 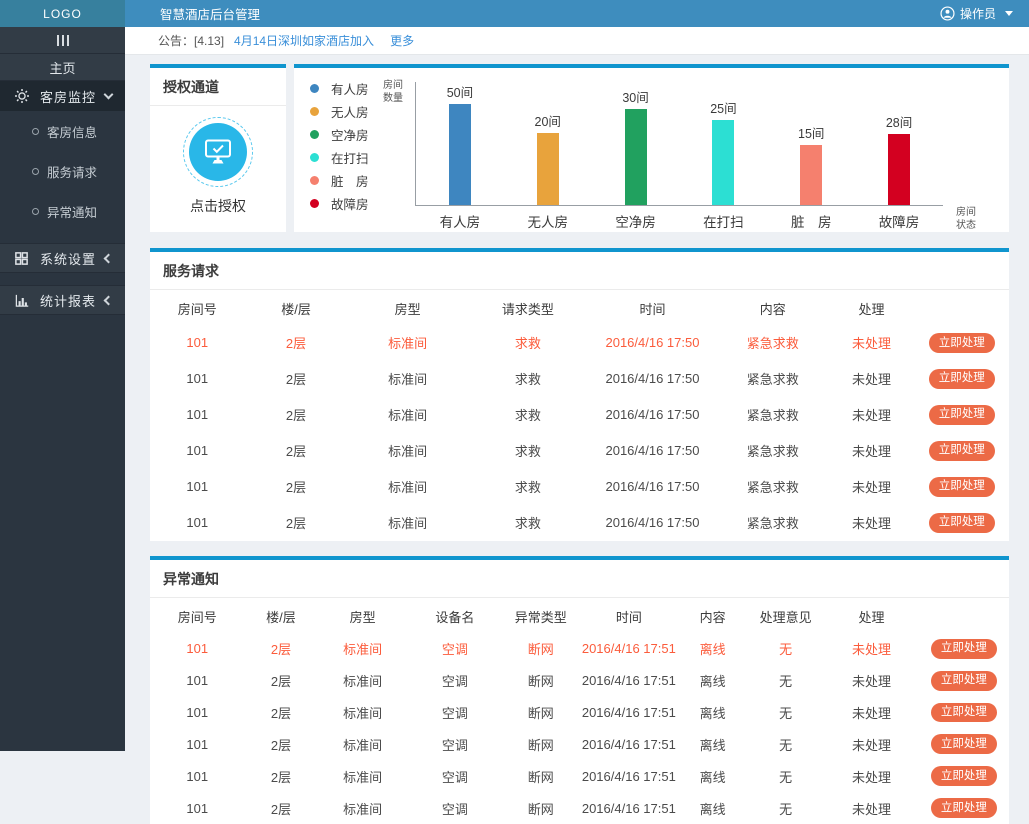 What do you see at coordinates (579, 307) in the screenshot?
I see `table-header-row: 房间号 楼/层 房型 请求类型 时间 内容 处理` at bounding box center [579, 307].